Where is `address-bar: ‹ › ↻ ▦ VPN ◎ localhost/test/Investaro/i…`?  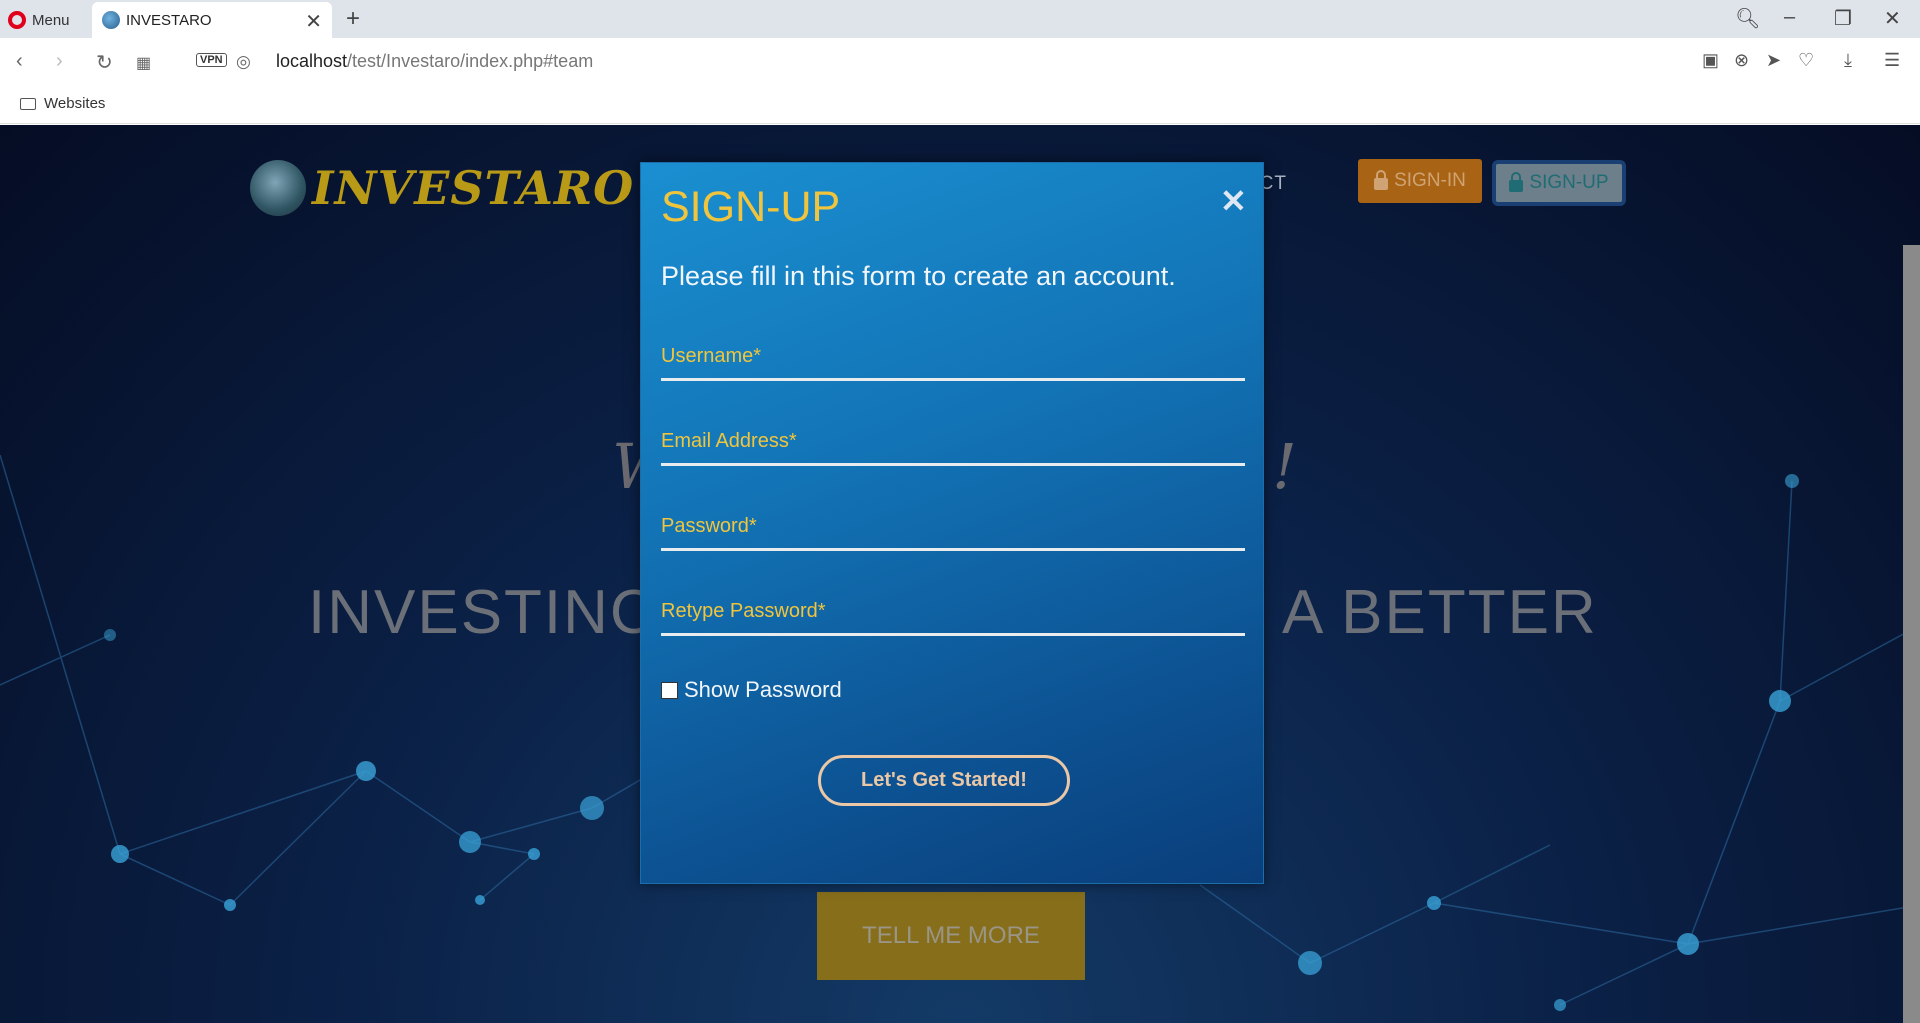
address-bar: ‹ › ↻ ▦ VPN ◎ localhost/test/Investaro/i… is located at coordinates (960, 62).